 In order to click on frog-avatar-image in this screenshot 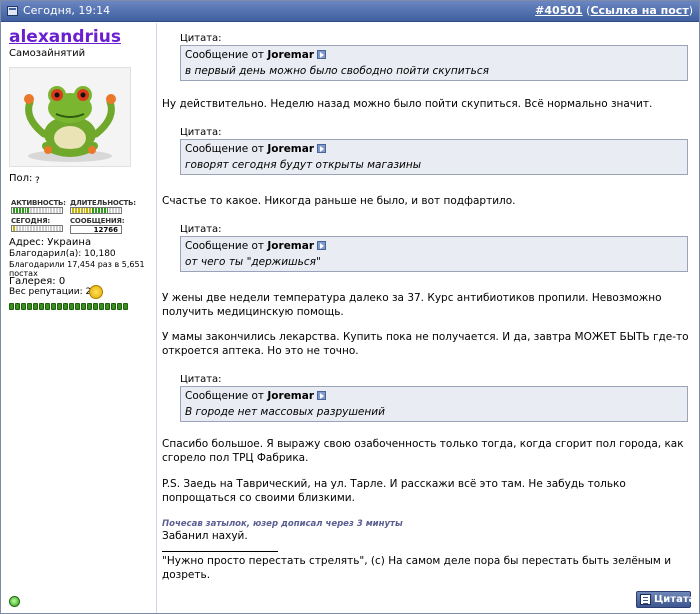, I will do `click(70, 124)`.